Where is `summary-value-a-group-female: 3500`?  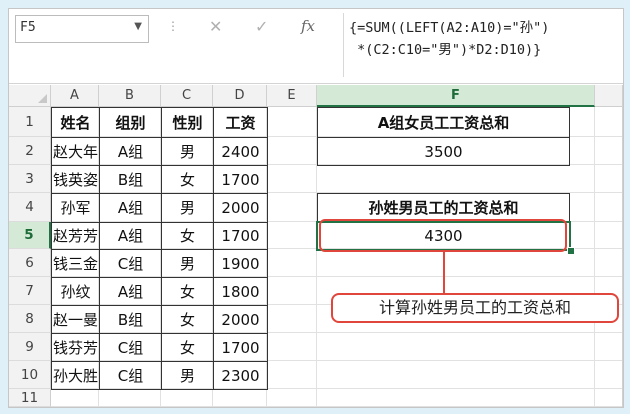
summary-value-a-group-female: 3500 is located at coordinates (443, 151).